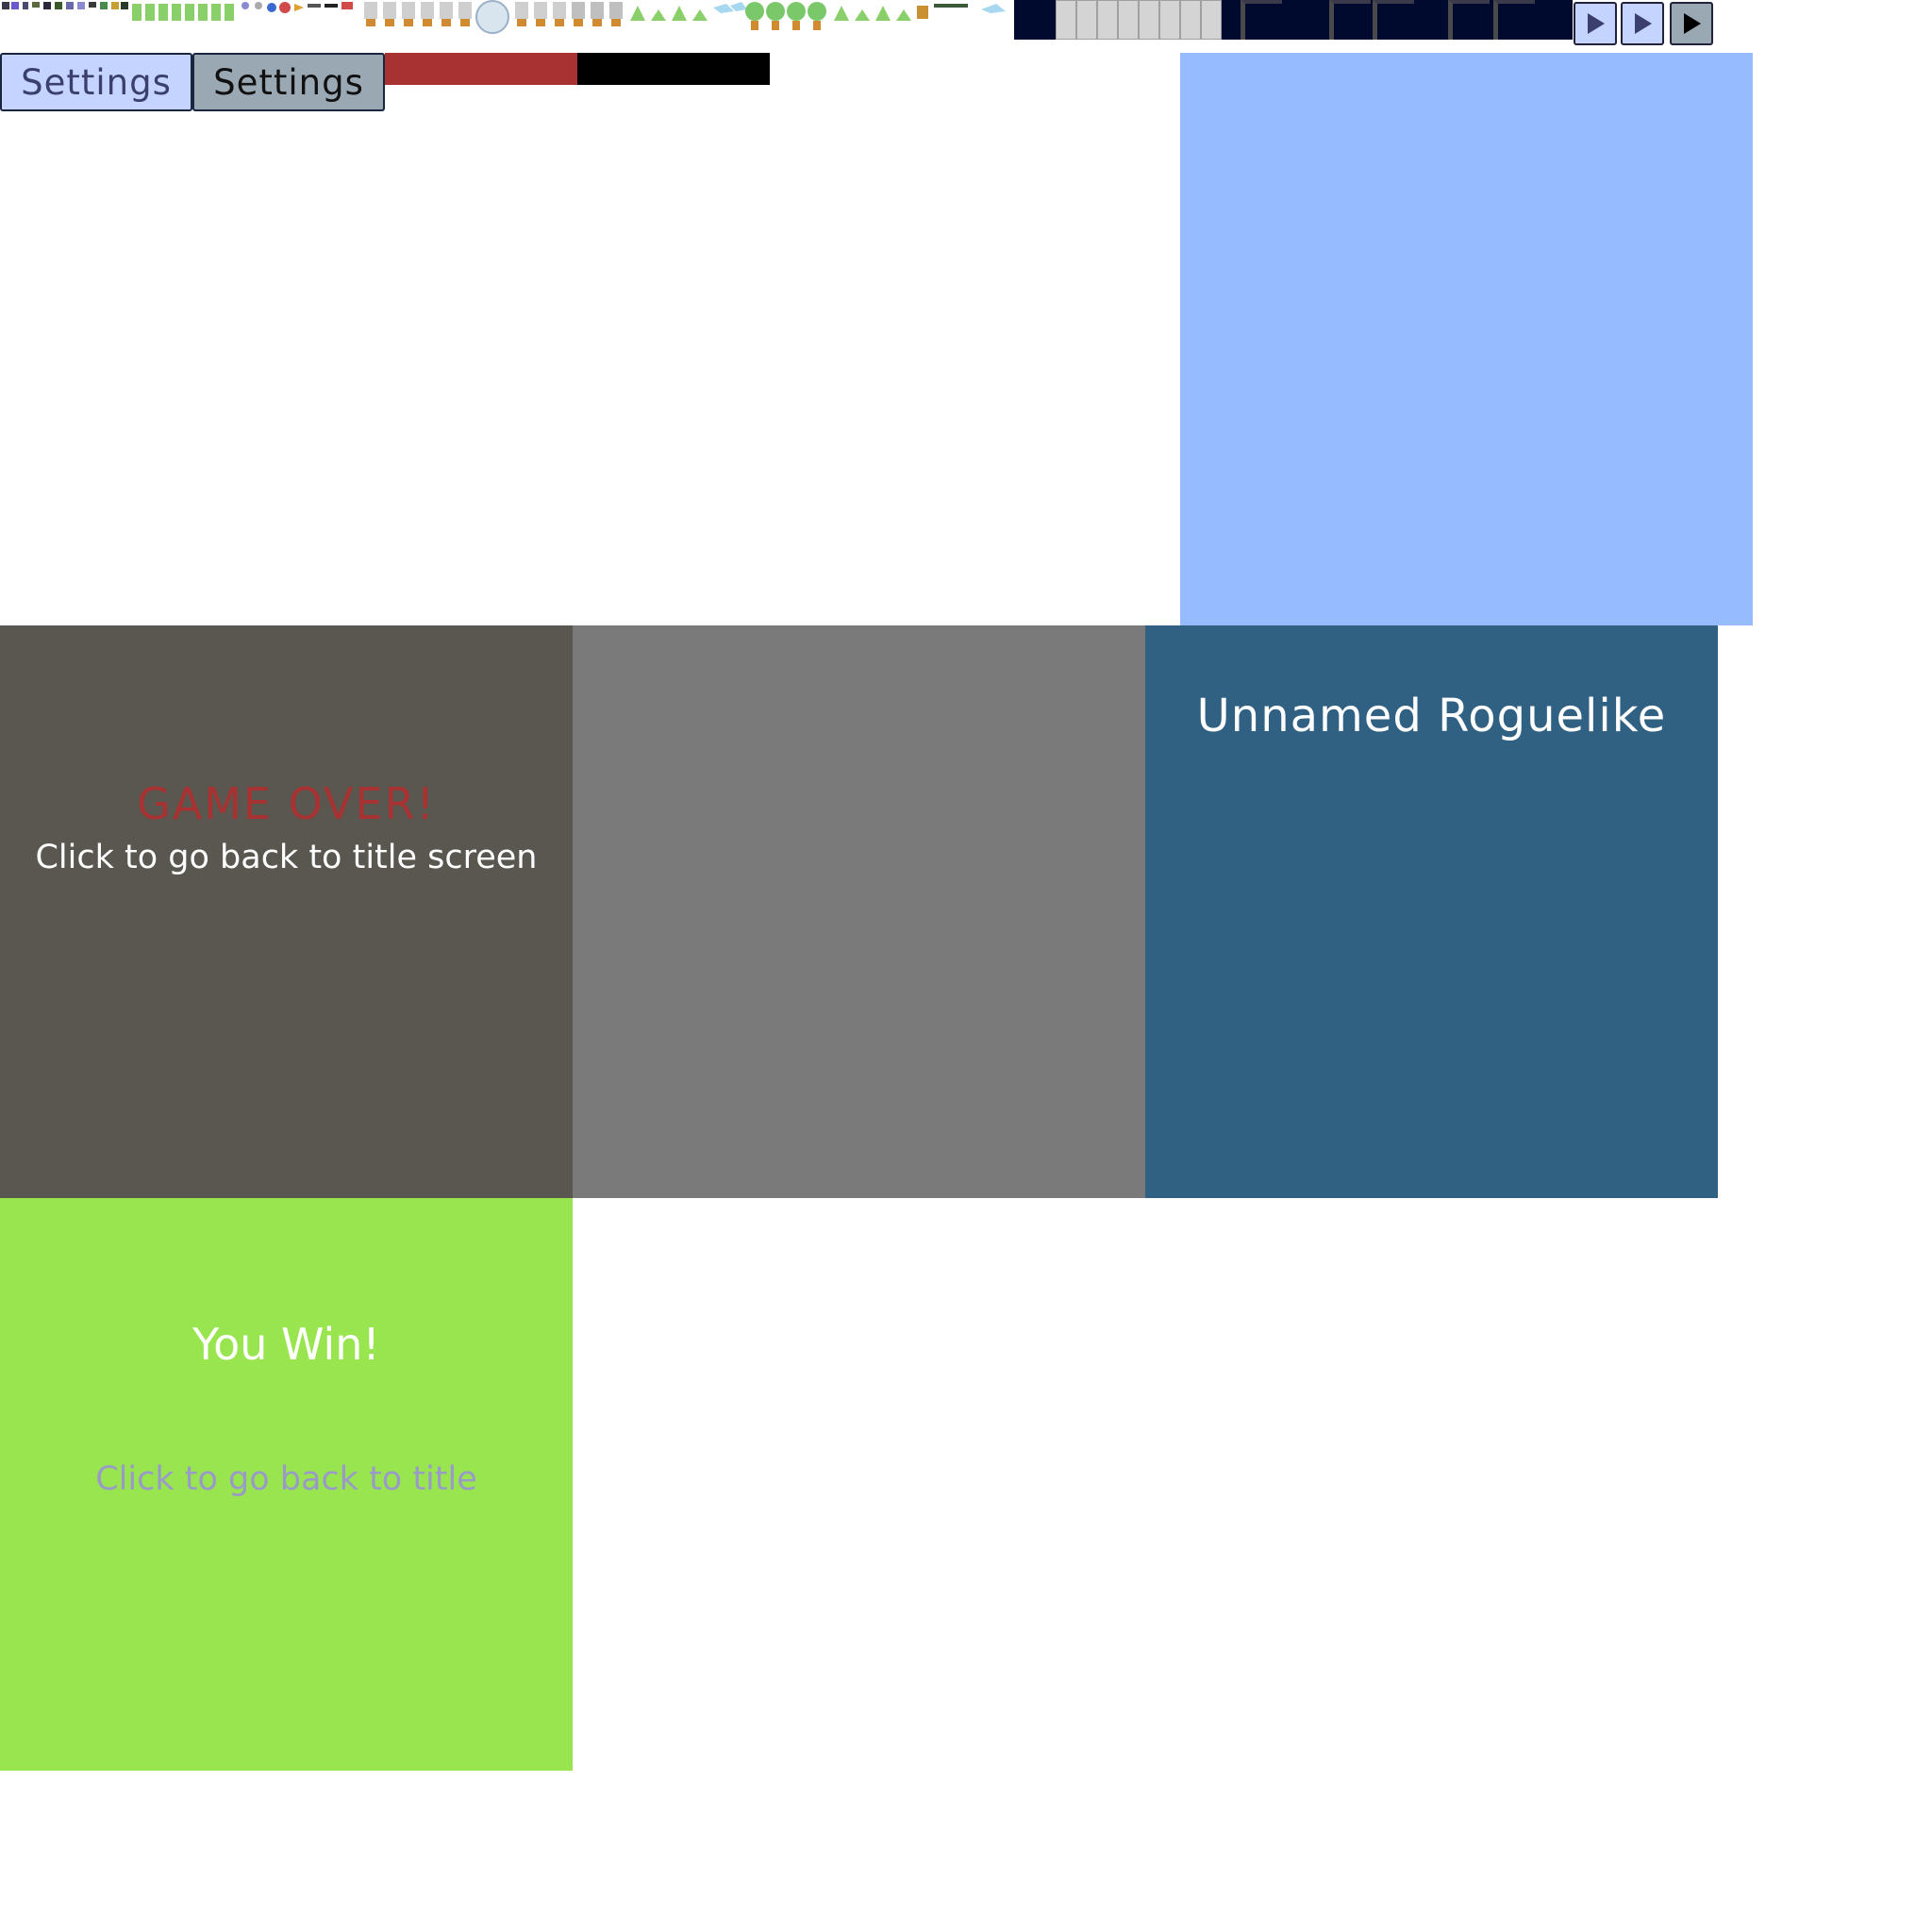  Describe the element at coordinates (96, 82) in the screenshot. I see `settings-button: Settings` at that location.